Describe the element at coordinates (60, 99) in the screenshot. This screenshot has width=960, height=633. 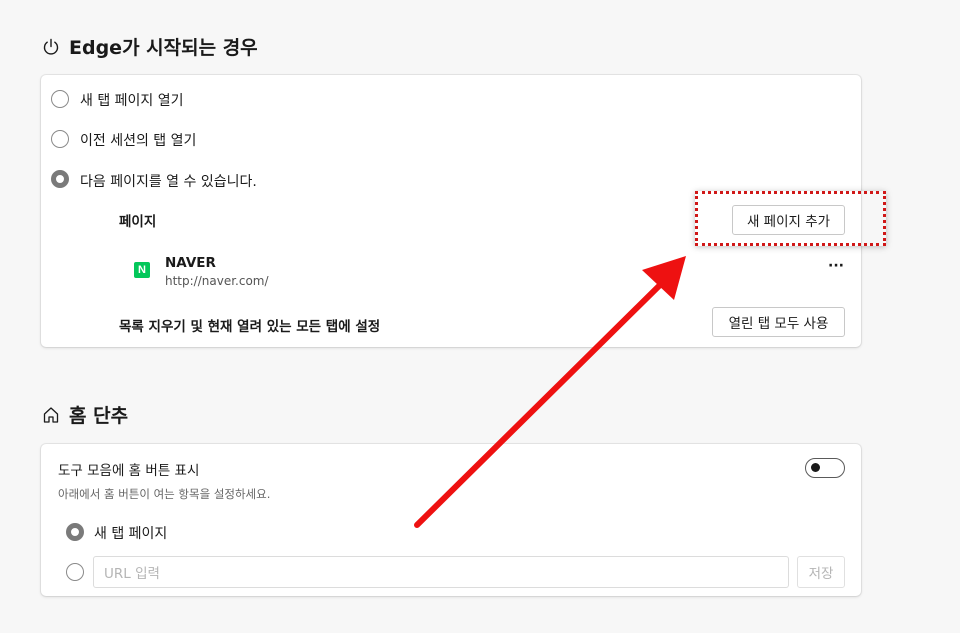
I see `radio-new-tab` at that location.